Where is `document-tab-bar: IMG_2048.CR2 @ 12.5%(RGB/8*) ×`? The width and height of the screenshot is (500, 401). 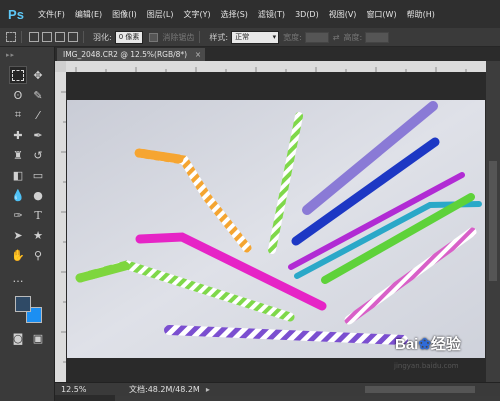 document-tab-bar: IMG_2048.CR2 @ 12.5%(RGB/8*) × is located at coordinates (277, 54).